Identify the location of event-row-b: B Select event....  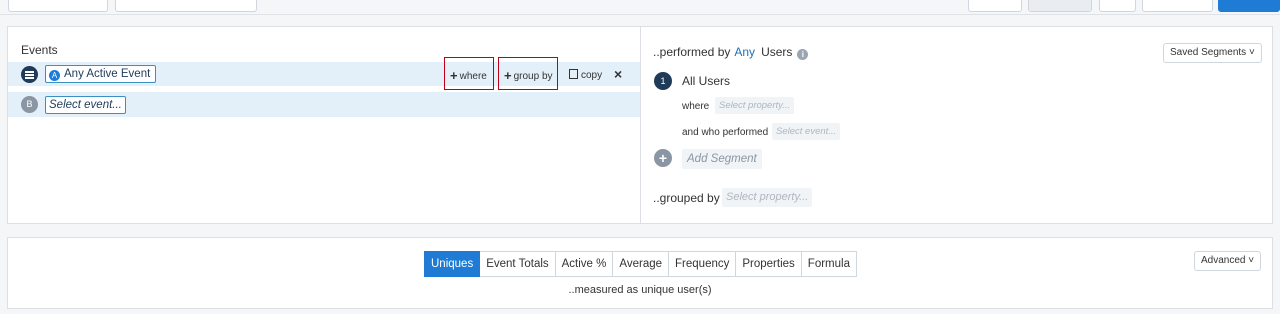
(324, 104).